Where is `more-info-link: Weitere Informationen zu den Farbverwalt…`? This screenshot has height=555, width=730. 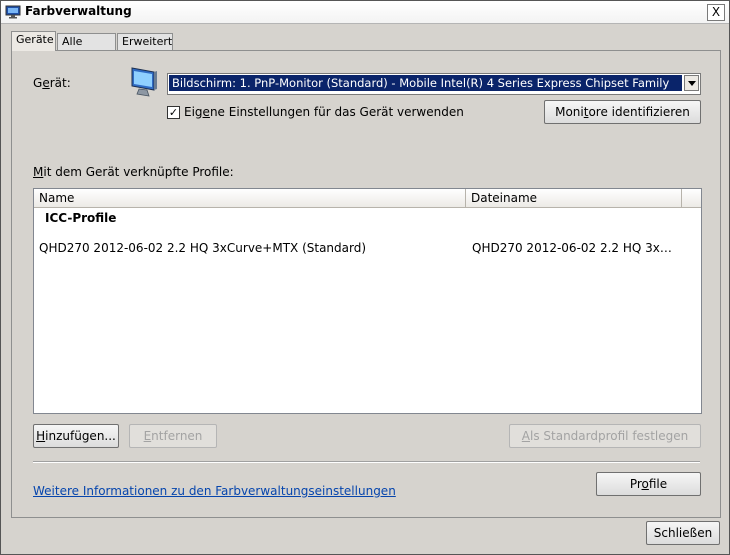
more-info-link: Weitere Informationen zu den Farbverwalt… is located at coordinates (214, 491).